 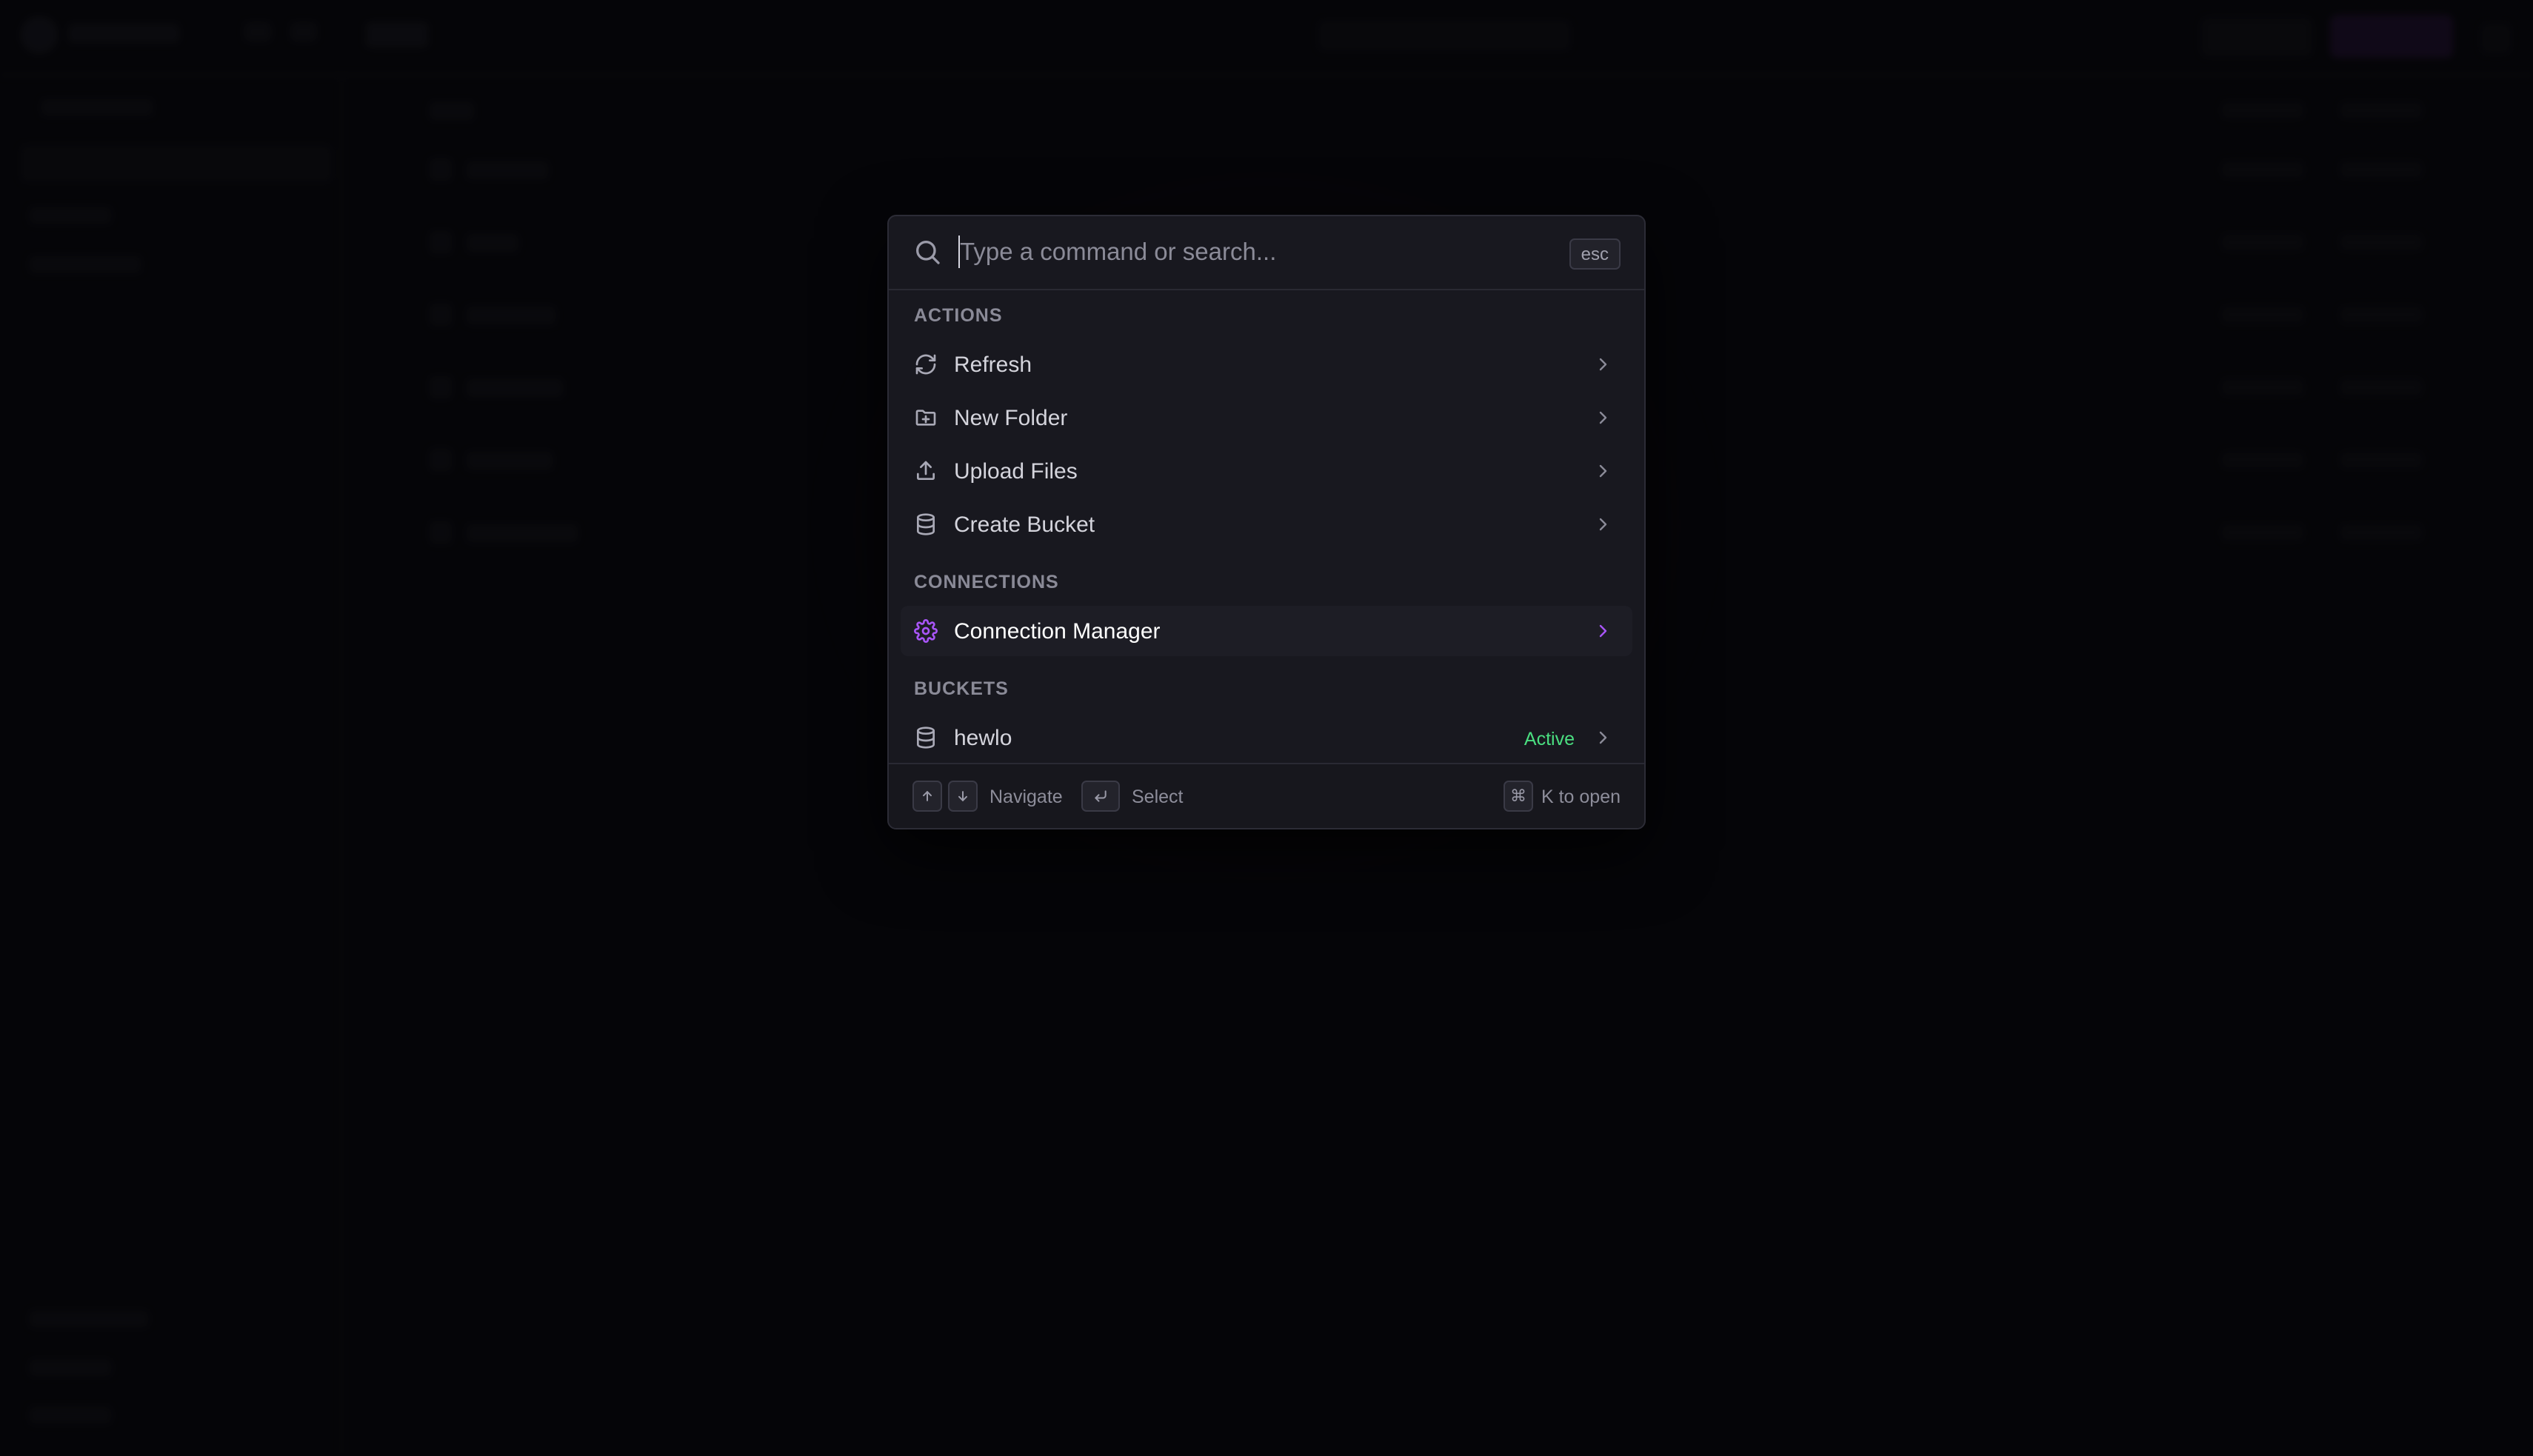 What do you see at coordinates (1057, 631) in the screenshot?
I see `command-item-label: Connection Manager` at bounding box center [1057, 631].